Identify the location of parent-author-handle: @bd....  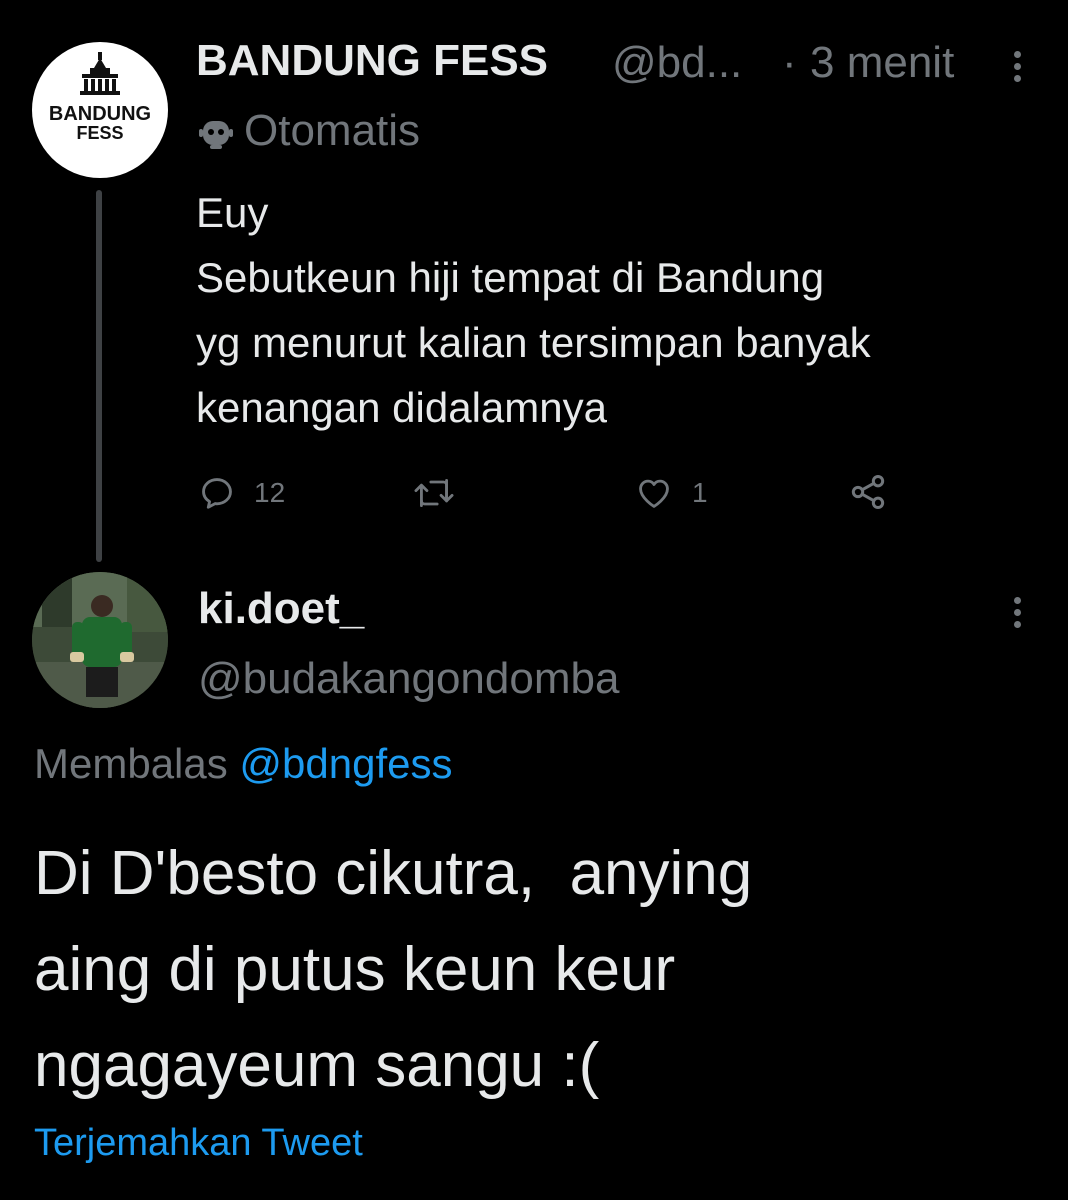
(677, 63).